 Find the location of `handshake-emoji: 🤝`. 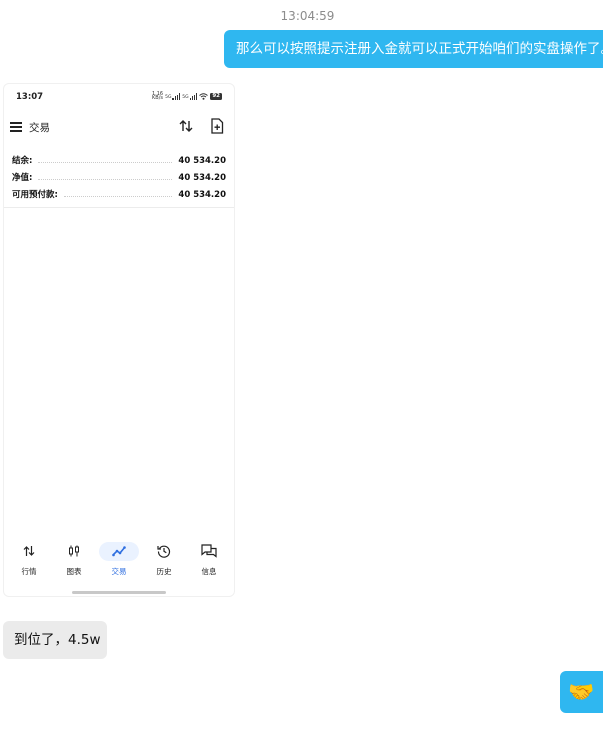

handshake-emoji: 🤝 is located at coordinates (581, 691).